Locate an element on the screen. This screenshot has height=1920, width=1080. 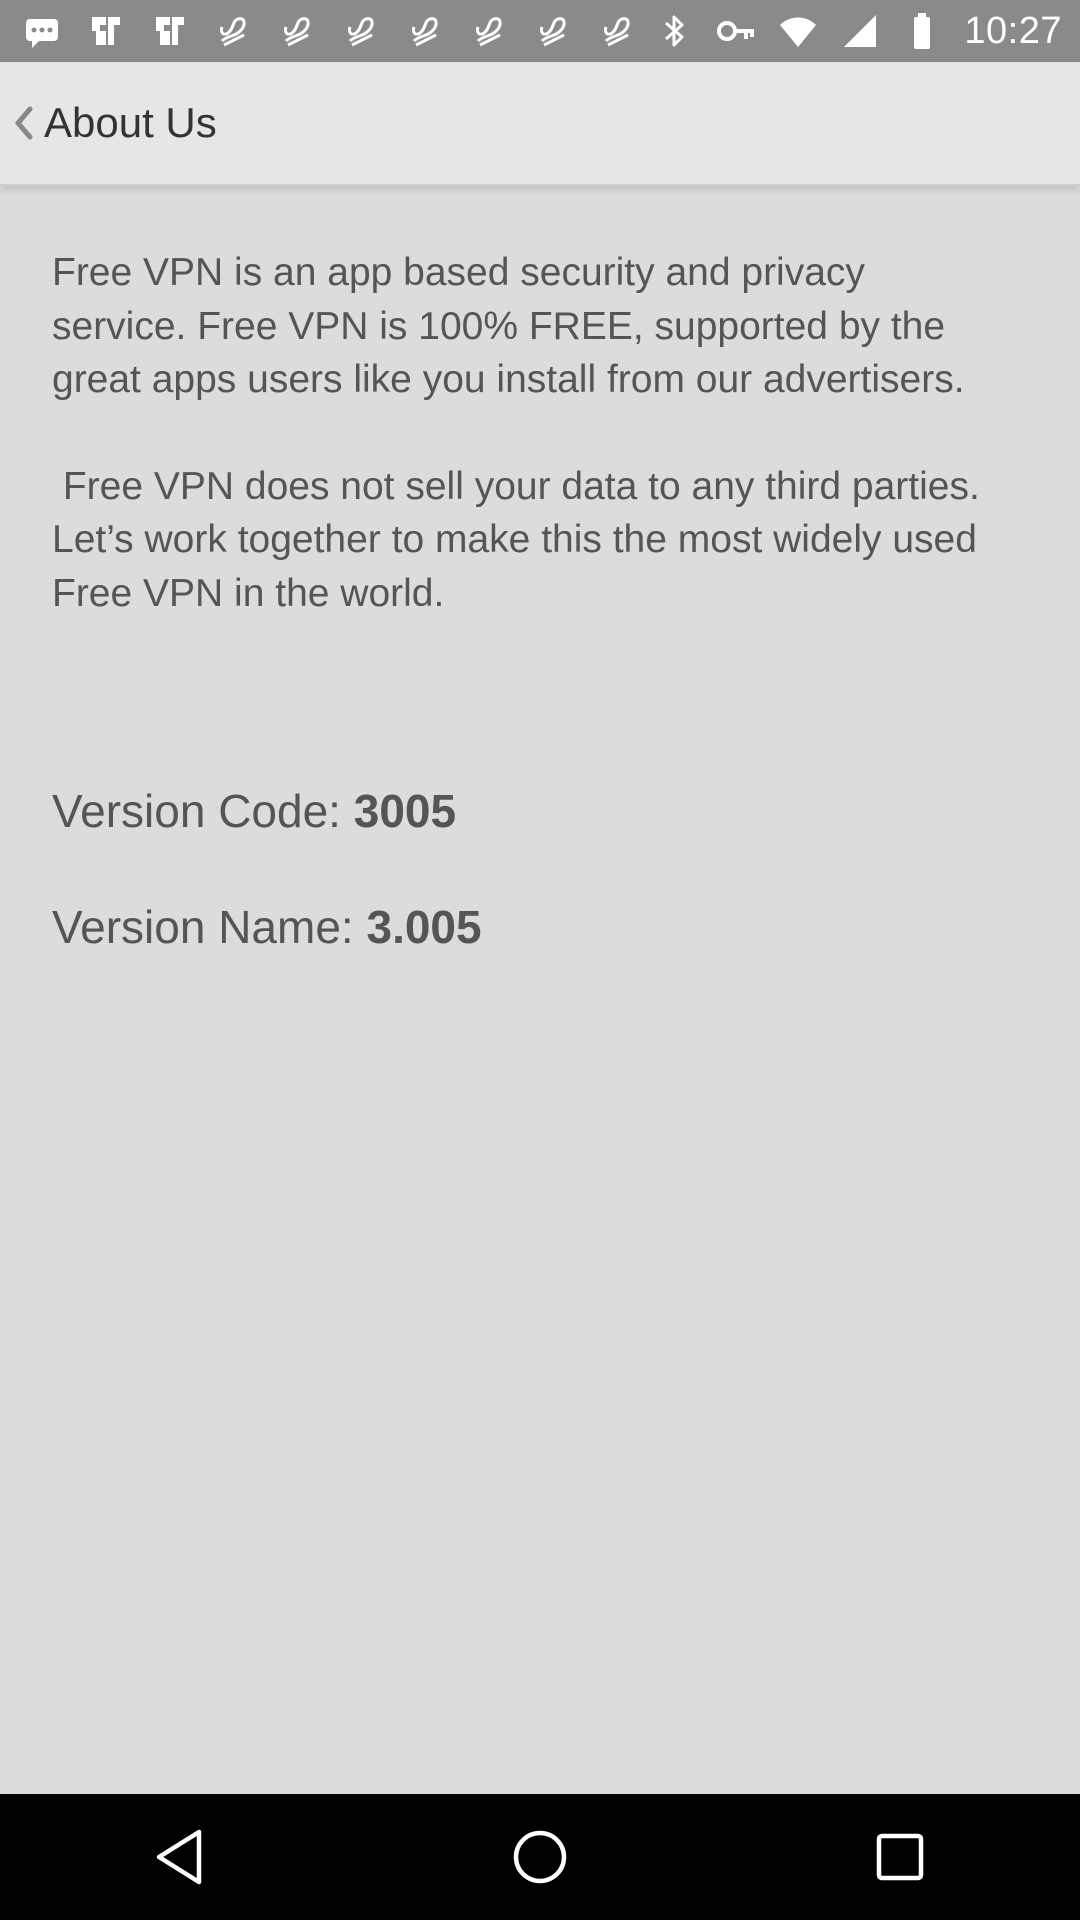
battery-icon is located at coordinates (922, 31).